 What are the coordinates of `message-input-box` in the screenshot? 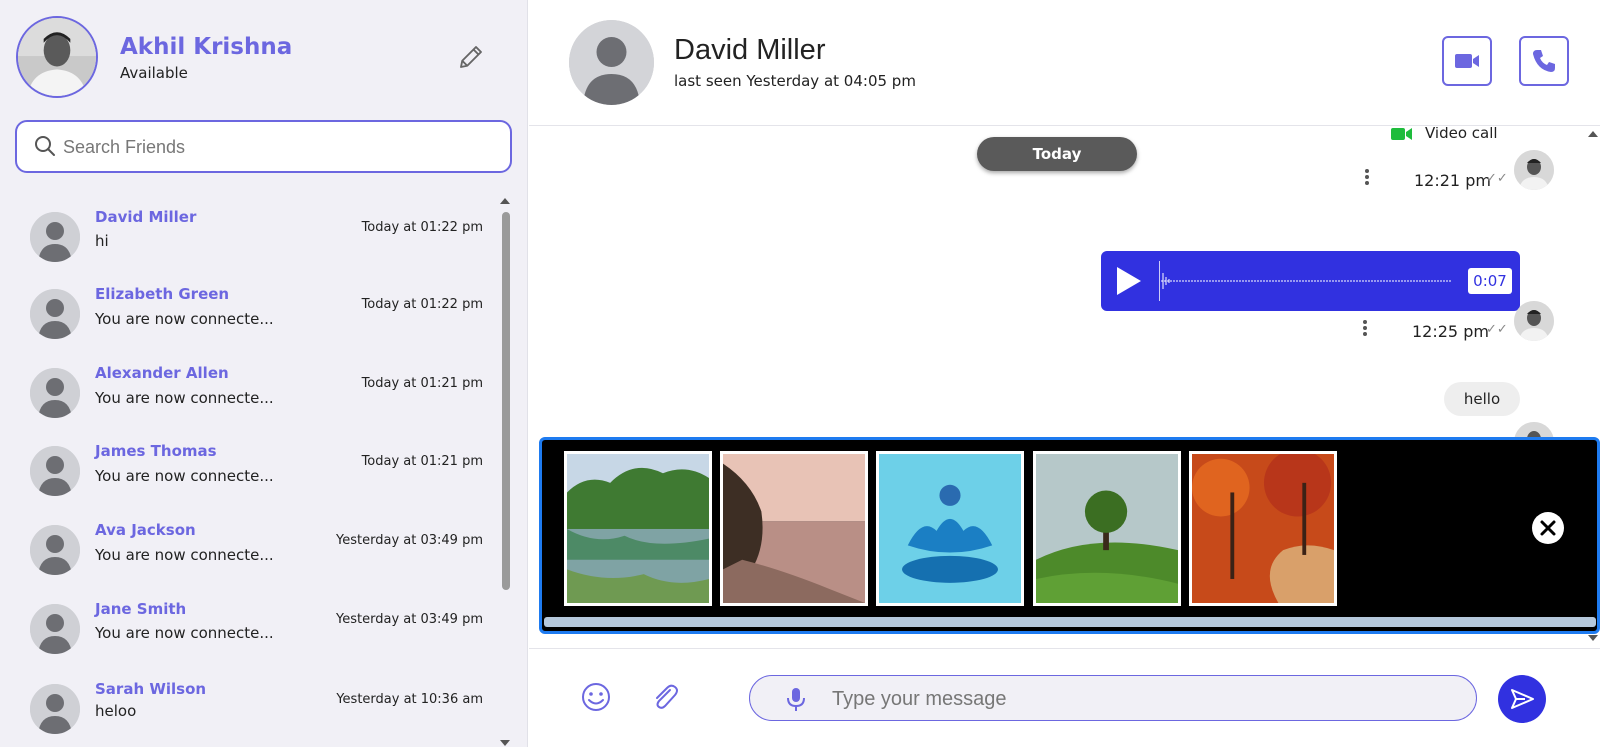 It's located at (1113, 698).